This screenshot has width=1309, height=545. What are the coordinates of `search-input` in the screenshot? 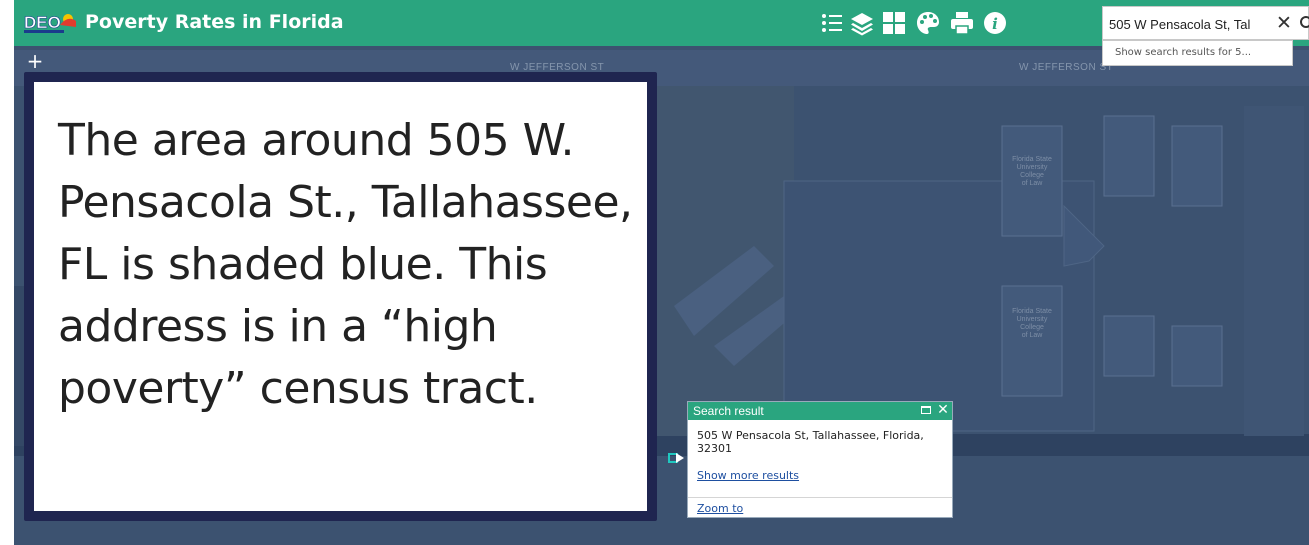 It's located at (1189, 24).